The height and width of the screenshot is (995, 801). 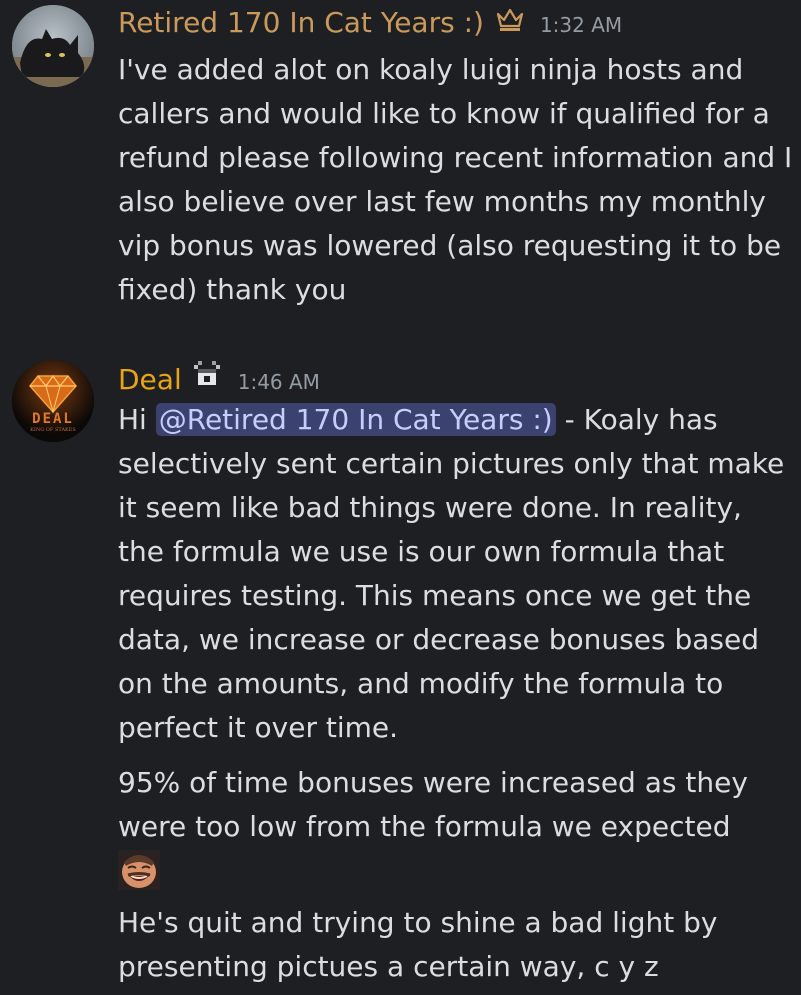 What do you see at coordinates (581, 25) in the screenshot?
I see `timestamp: 1:32 AM` at bounding box center [581, 25].